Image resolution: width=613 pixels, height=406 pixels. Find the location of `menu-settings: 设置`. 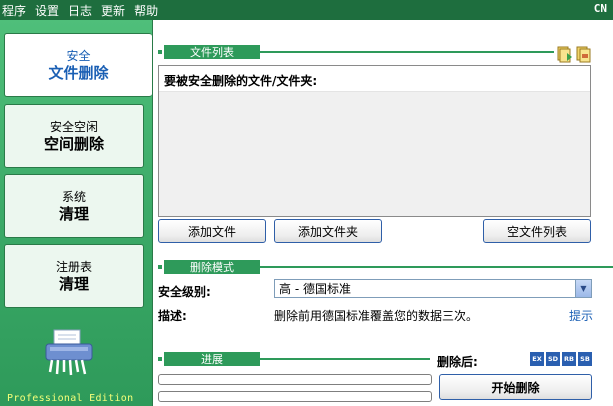

menu-settings: 设置 is located at coordinates (47, 10).